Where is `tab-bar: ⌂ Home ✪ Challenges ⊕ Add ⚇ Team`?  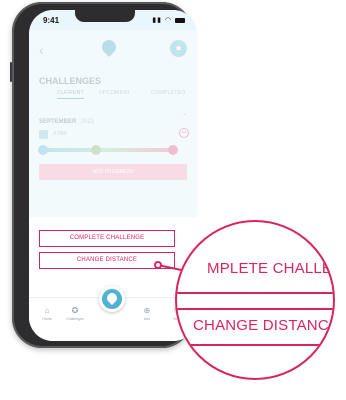
tab-bar: ⌂ Home ✪ Challenges ⊕ Add ⚇ Team is located at coordinates (113, 313).